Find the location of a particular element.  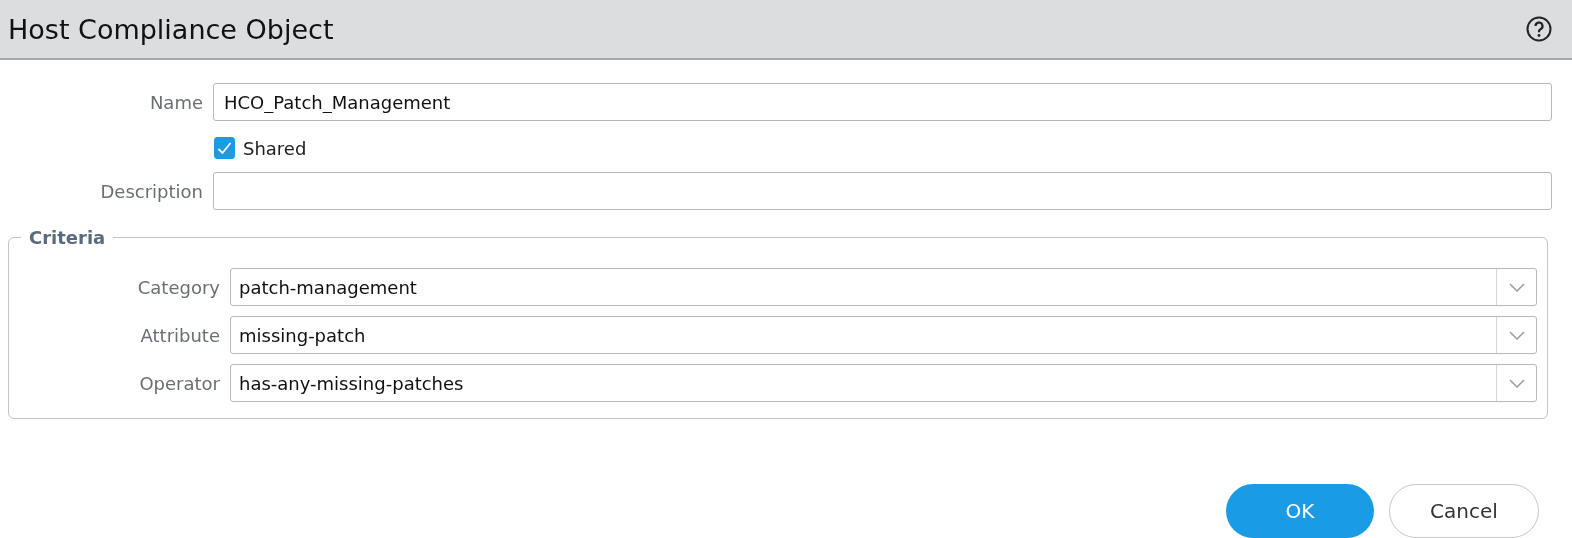

section-title: Criteria is located at coordinates (67, 237).